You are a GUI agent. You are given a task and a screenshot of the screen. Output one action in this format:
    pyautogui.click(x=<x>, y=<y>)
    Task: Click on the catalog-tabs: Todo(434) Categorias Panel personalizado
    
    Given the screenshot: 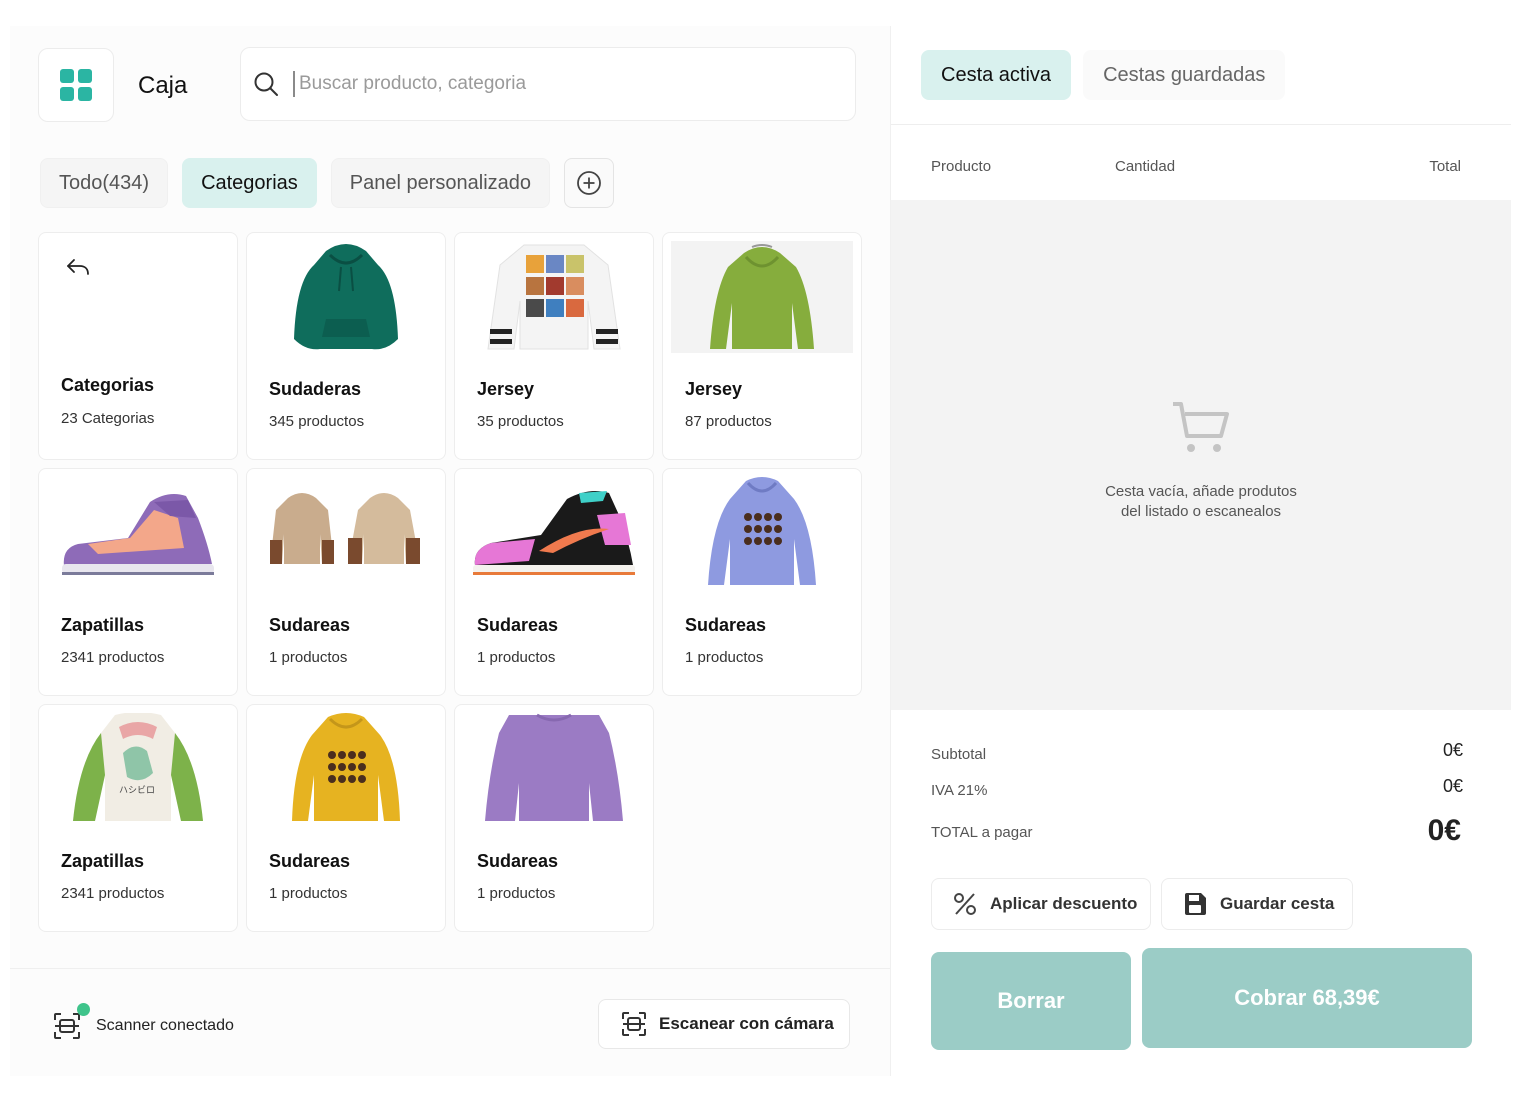 What is the action you would take?
    pyautogui.click(x=327, y=183)
    